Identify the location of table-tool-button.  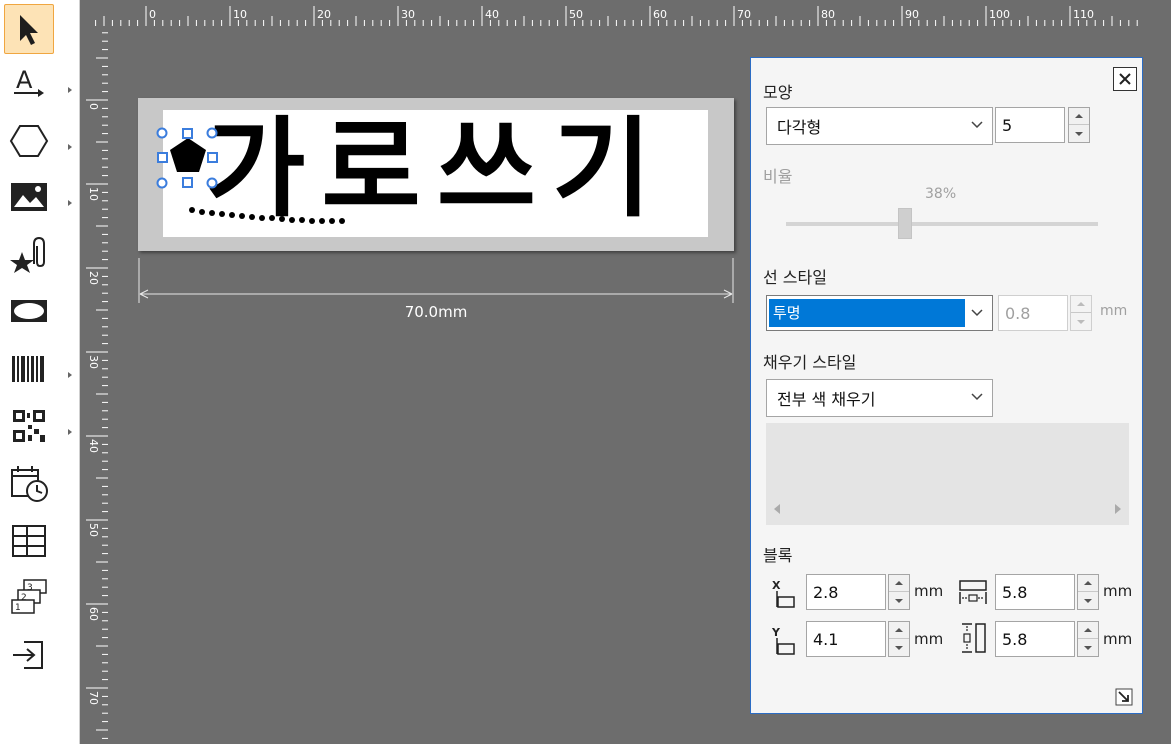
(29, 541).